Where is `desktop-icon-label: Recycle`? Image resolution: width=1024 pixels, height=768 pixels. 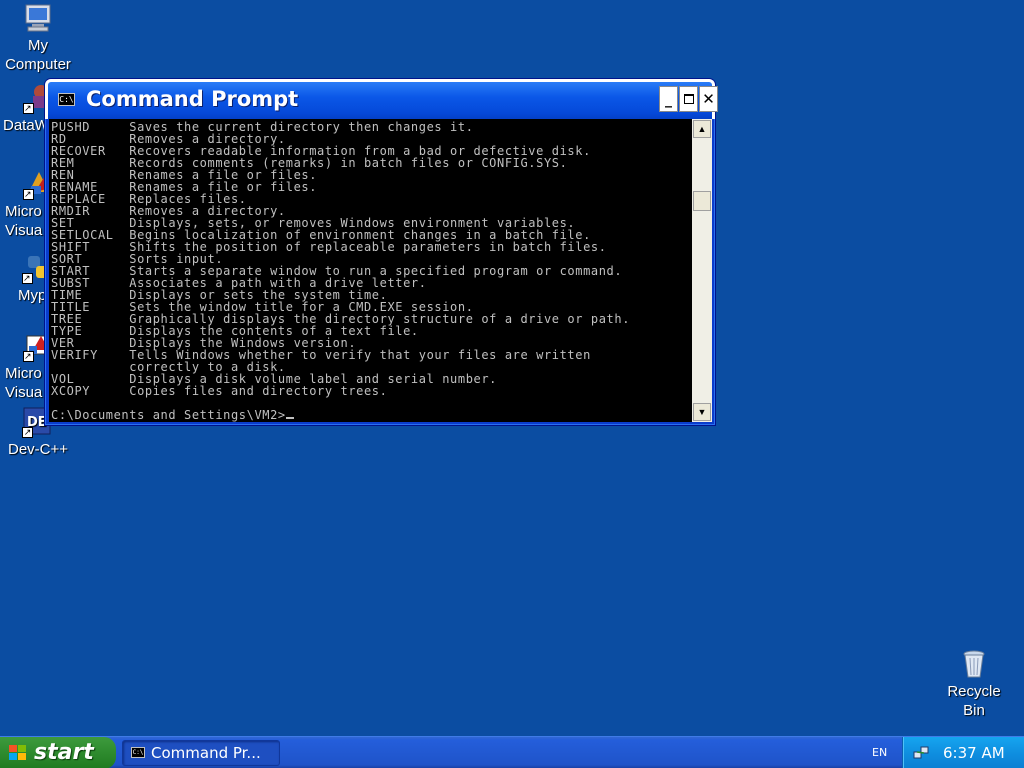
desktop-icon-label: Recycle is located at coordinates (974, 691).